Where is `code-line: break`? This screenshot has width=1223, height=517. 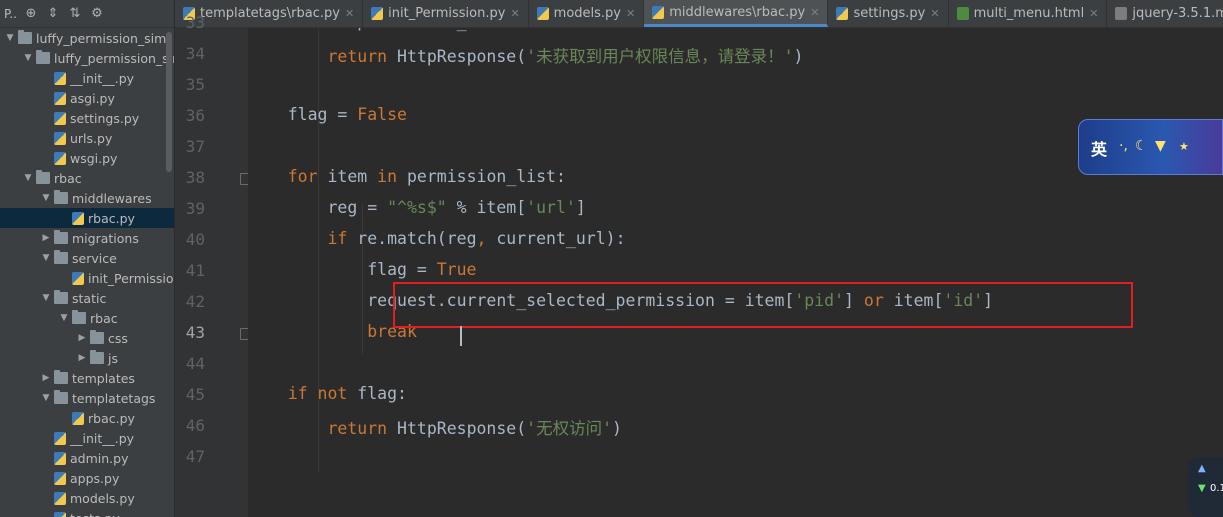 code-line: break is located at coordinates (332, 333).